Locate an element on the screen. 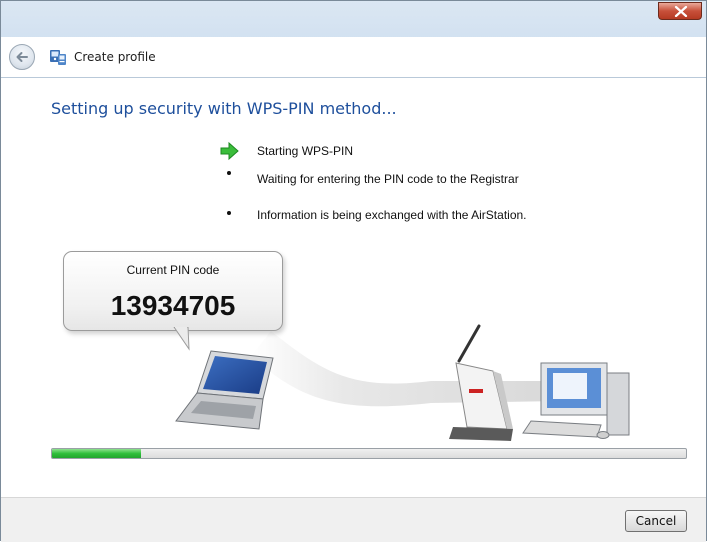 This screenshot has height=542, width=707. pin-code-callout: Current PIN code 13934705 is located at coordinates (173, 291).